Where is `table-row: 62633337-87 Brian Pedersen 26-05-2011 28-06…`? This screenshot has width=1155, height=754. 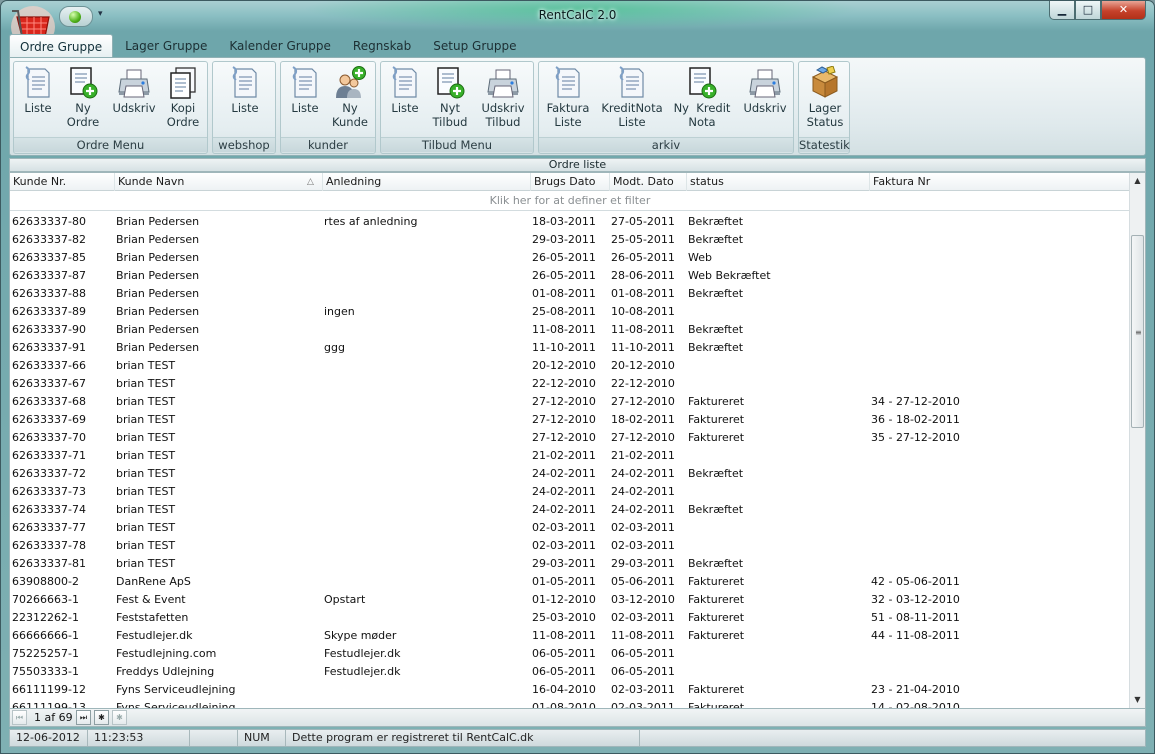
table-row: 62633337-87 Brian Pedersen 26-05-2011 28-06… is located at coordinates (570, 276).